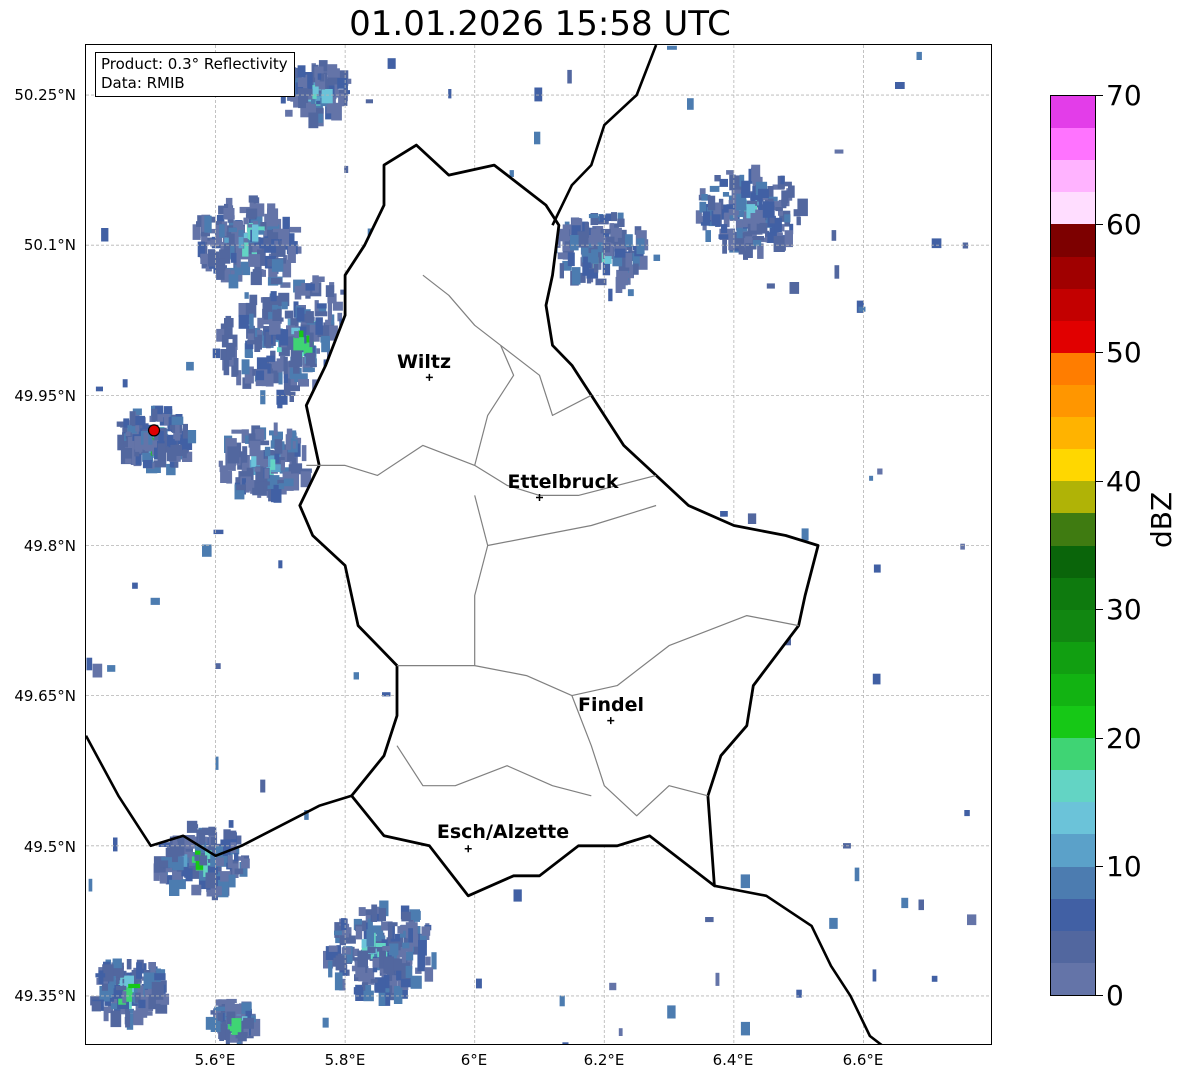 This screenshot has width=1184, height=1081. What do you see at coordinates (424, 362) in the screenshot?
I see `city-label-wiltz: Wiltz` at bounding box center [424, 362].